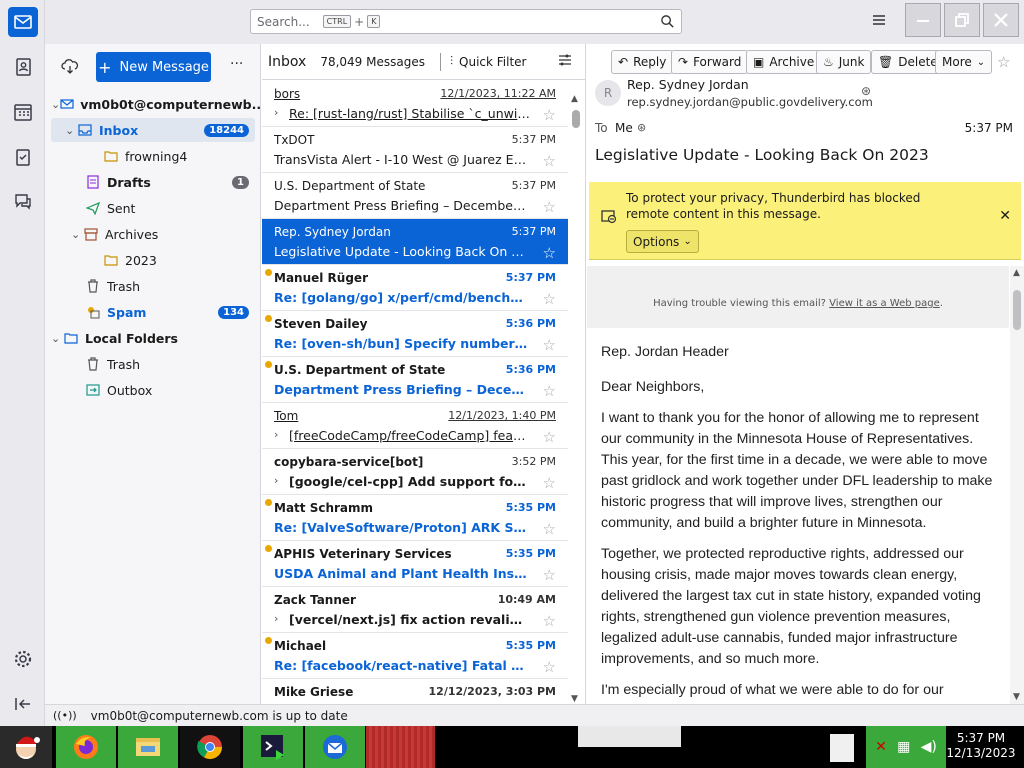  Describe the element at coordinates (23, 704) in the screenshot. I see `collapse-spaces-button` at that location.